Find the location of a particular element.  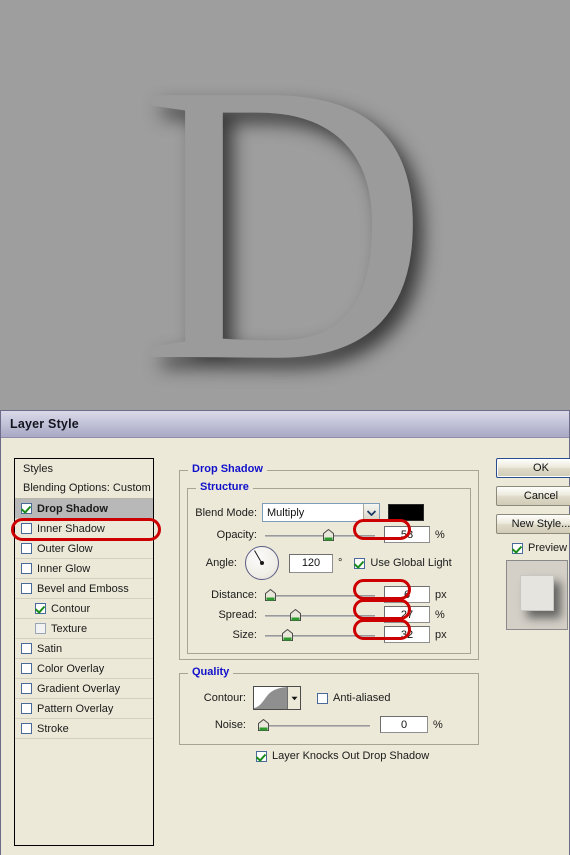

contour-picker is located at coordinates (277, 698).